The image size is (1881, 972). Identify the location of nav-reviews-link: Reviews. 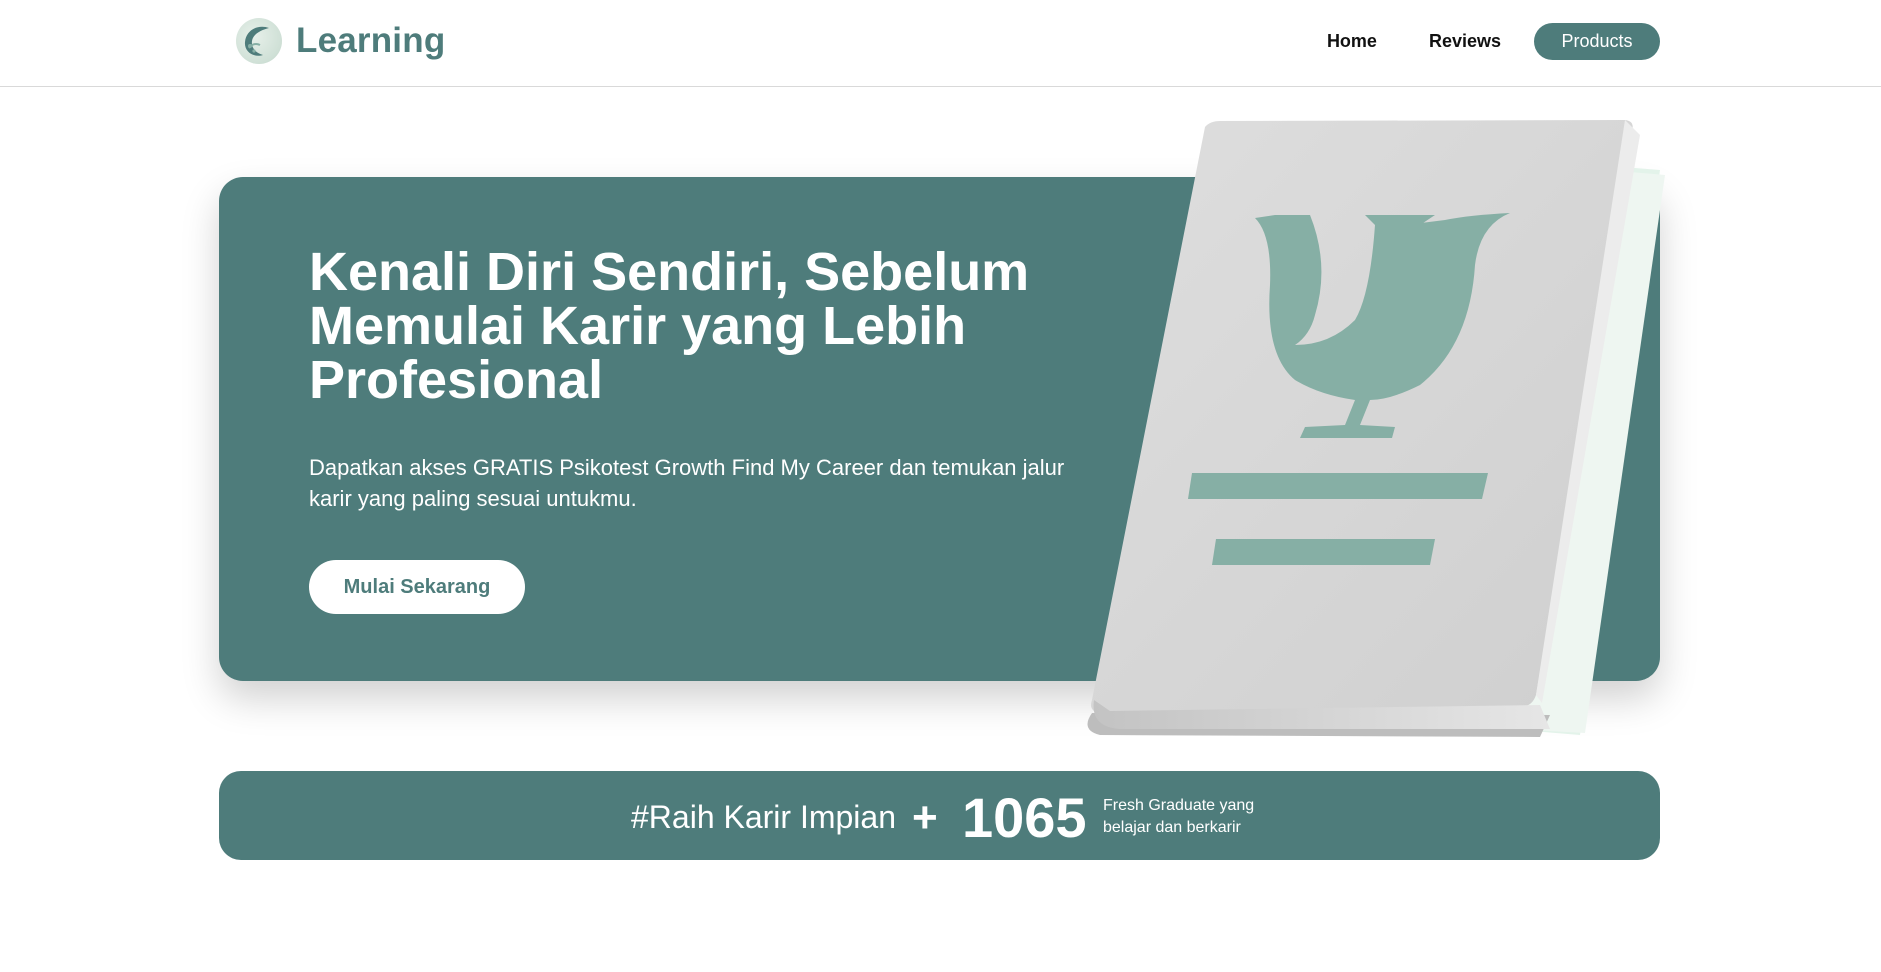
(1465, 41).